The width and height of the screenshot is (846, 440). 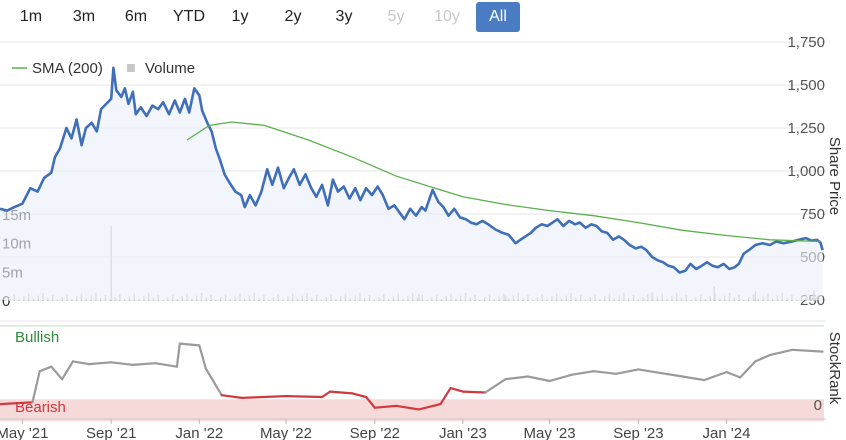 I want to click on price-axis-title: Share Price, so click(x=834, y=176).